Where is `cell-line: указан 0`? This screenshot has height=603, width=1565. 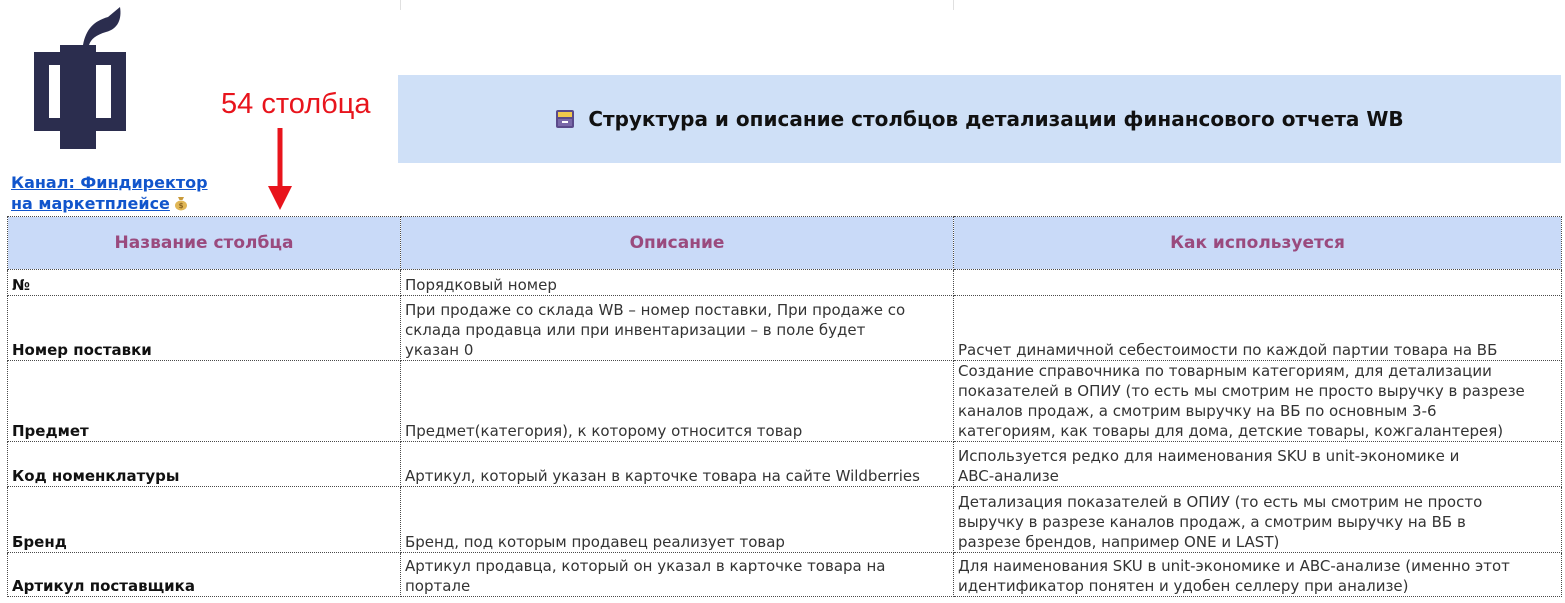
cell-line: указан 0 is located at coordinates (439, 350).